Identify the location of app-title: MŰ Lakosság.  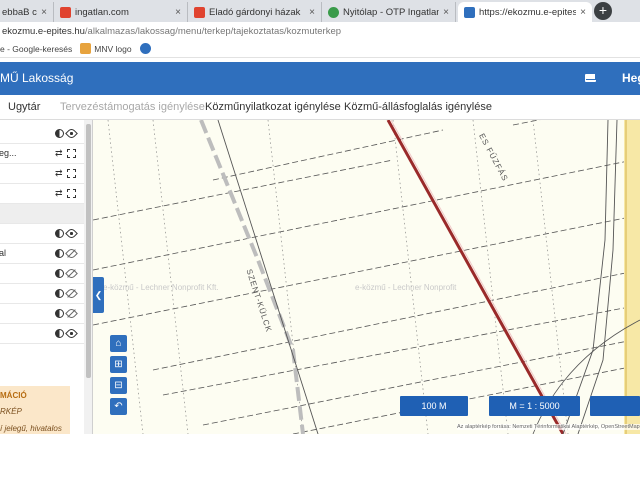
(37, 78).